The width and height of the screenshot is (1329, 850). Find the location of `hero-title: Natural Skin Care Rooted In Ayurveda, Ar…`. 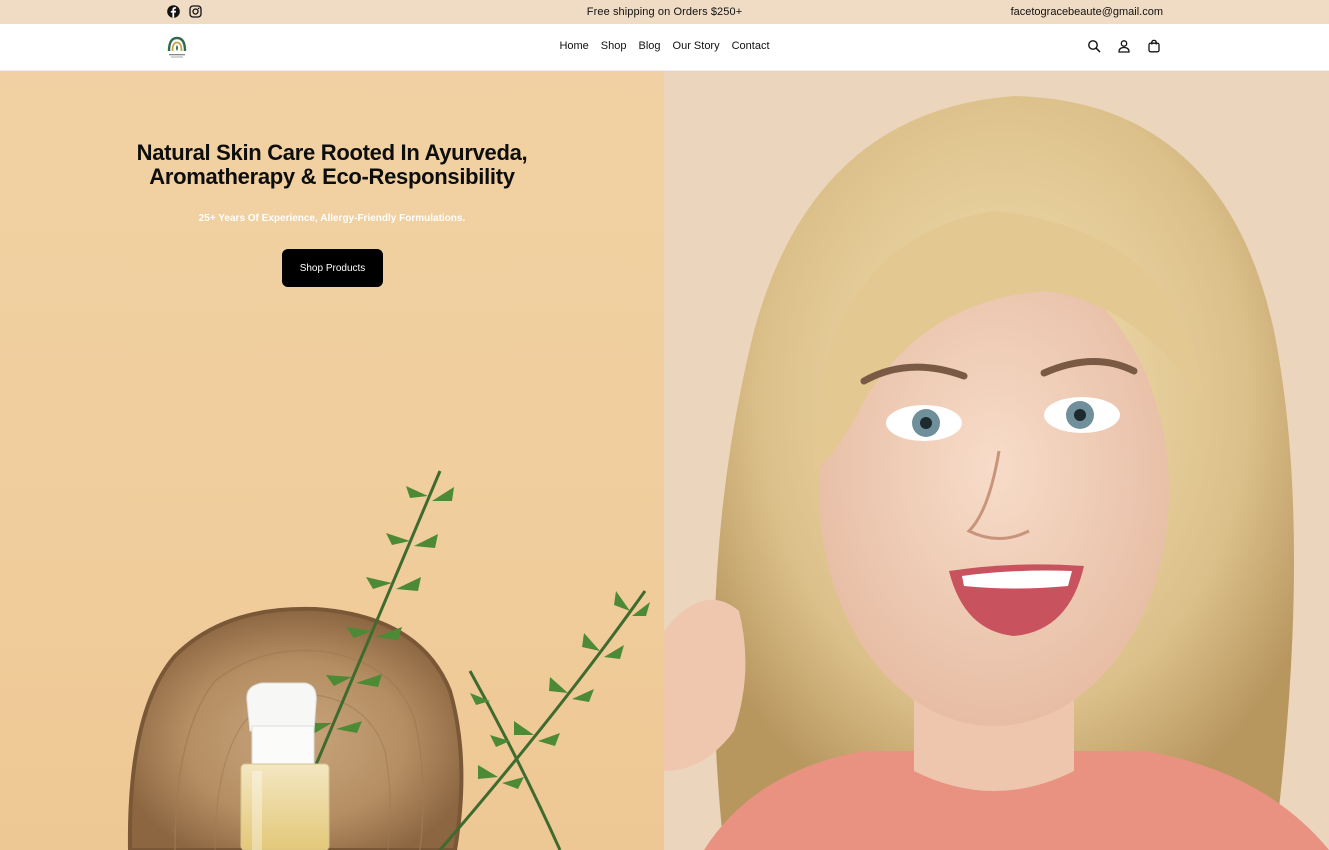

hero-title: Natural Skin Care Rooted In Ayurveda, Ar… is located at coordinates (332, 165).